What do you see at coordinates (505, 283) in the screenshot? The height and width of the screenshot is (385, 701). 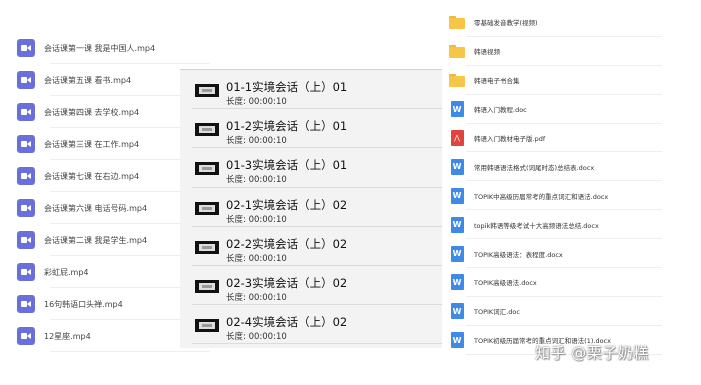 I see `file-name: TOPIK高级语法.docx` at bounding box center [505, 283].